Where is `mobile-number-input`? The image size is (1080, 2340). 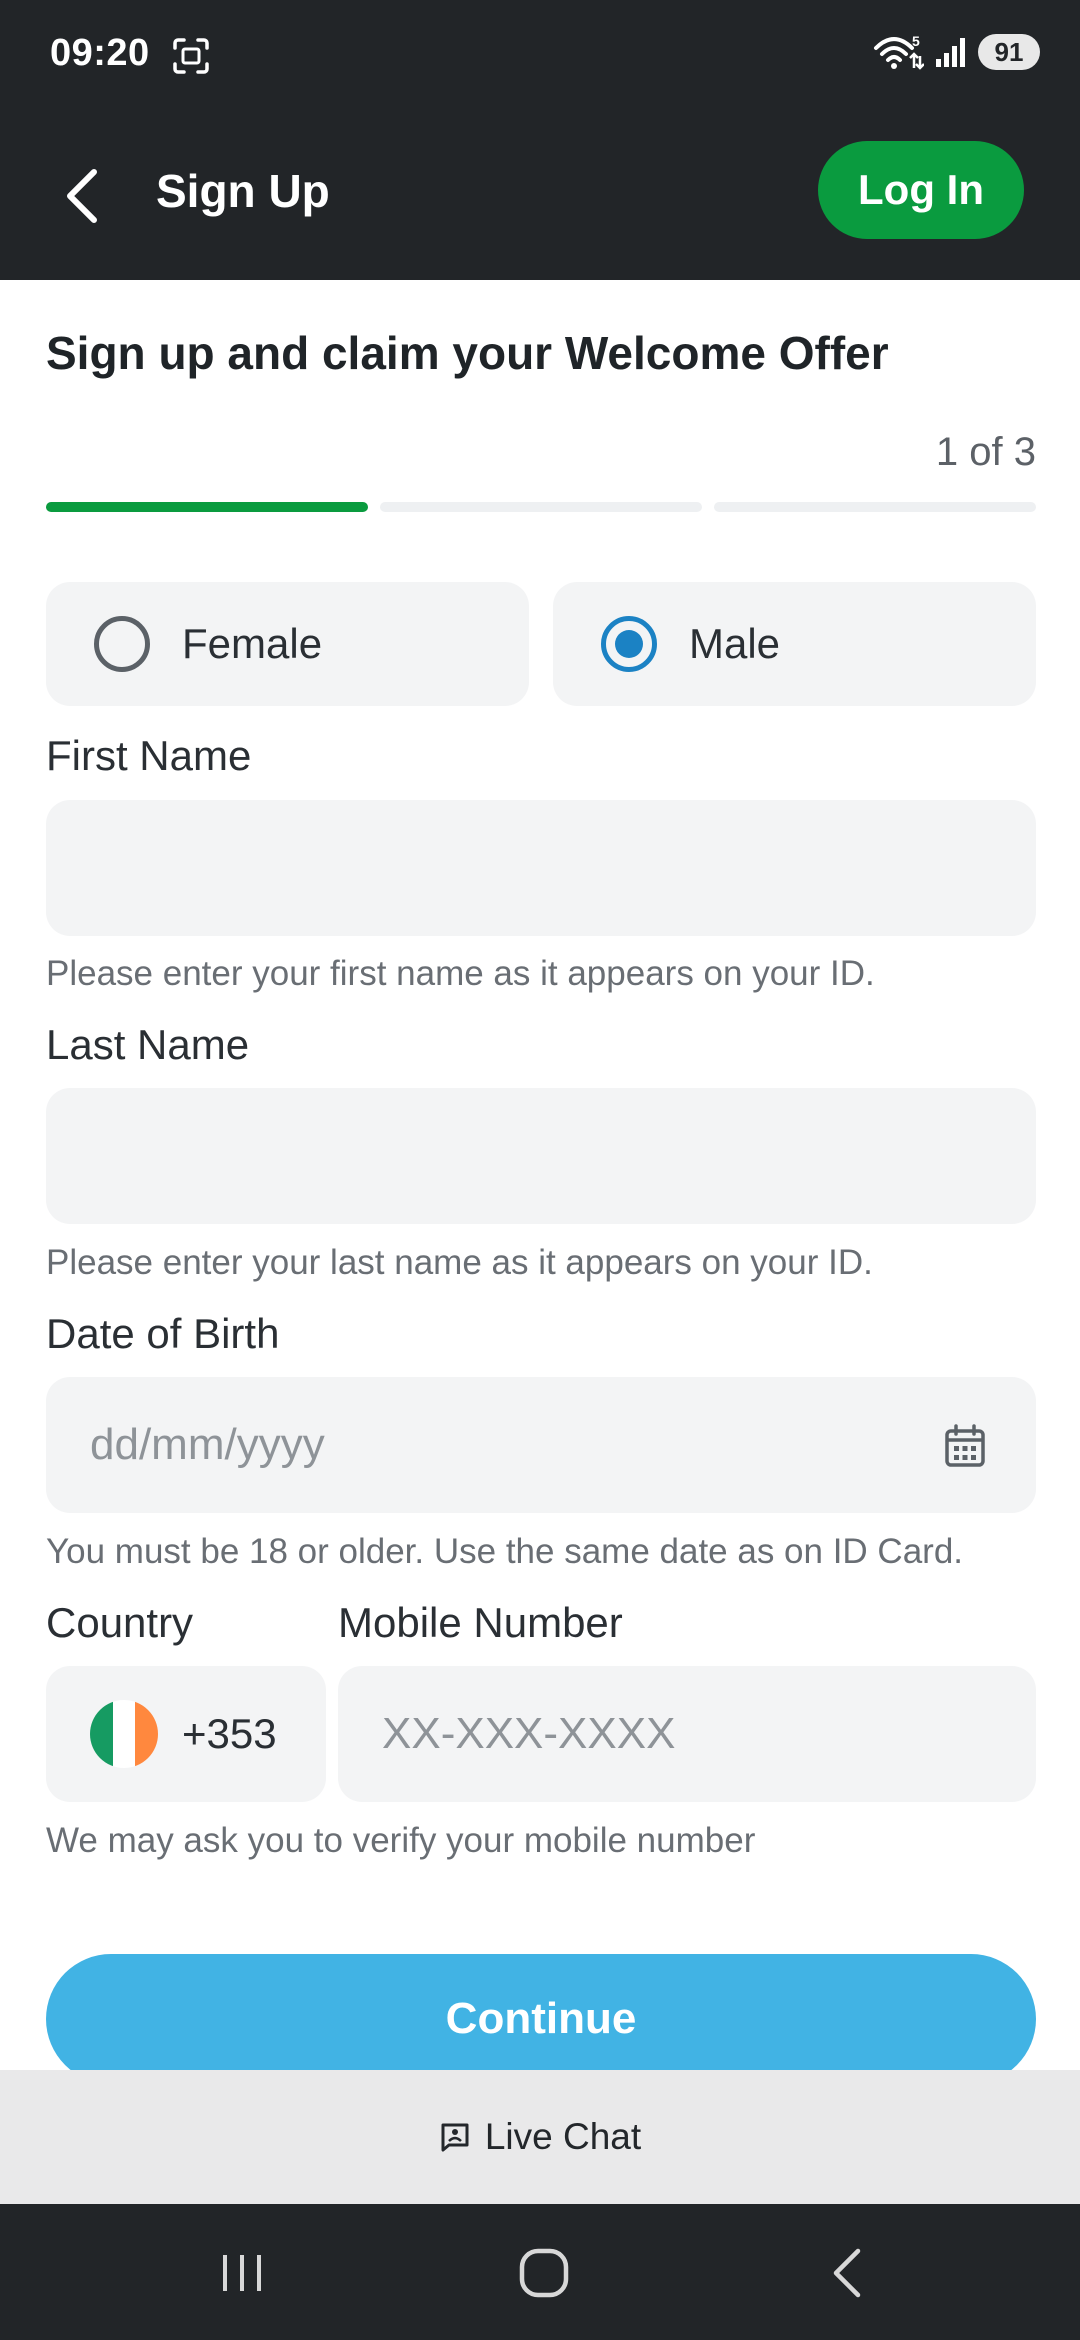 mobile-number-input is located at coordinates (687, 1734).